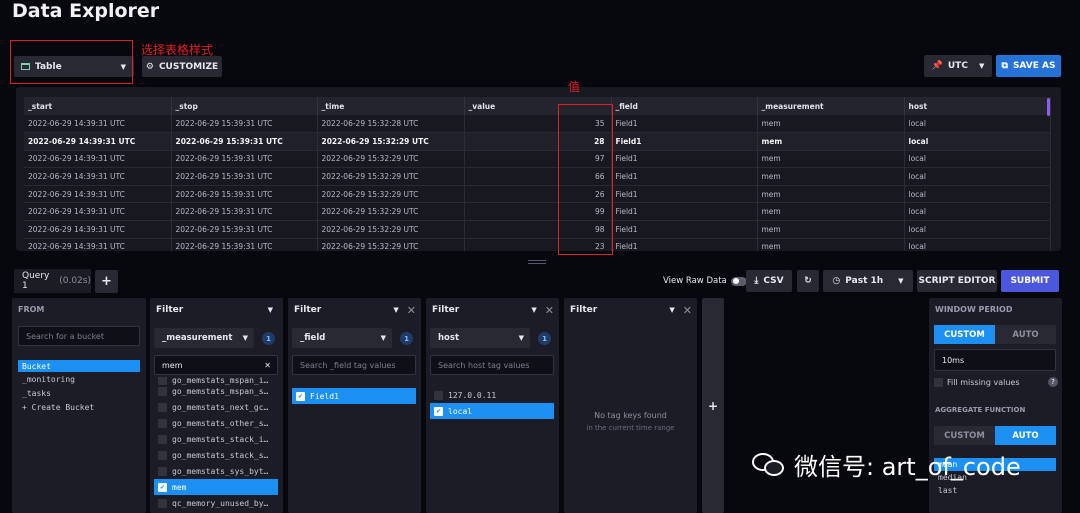 The width and height of the screenshot is (1080, 513). I want to click on window-period-input: 10ms, so click(995, 360).